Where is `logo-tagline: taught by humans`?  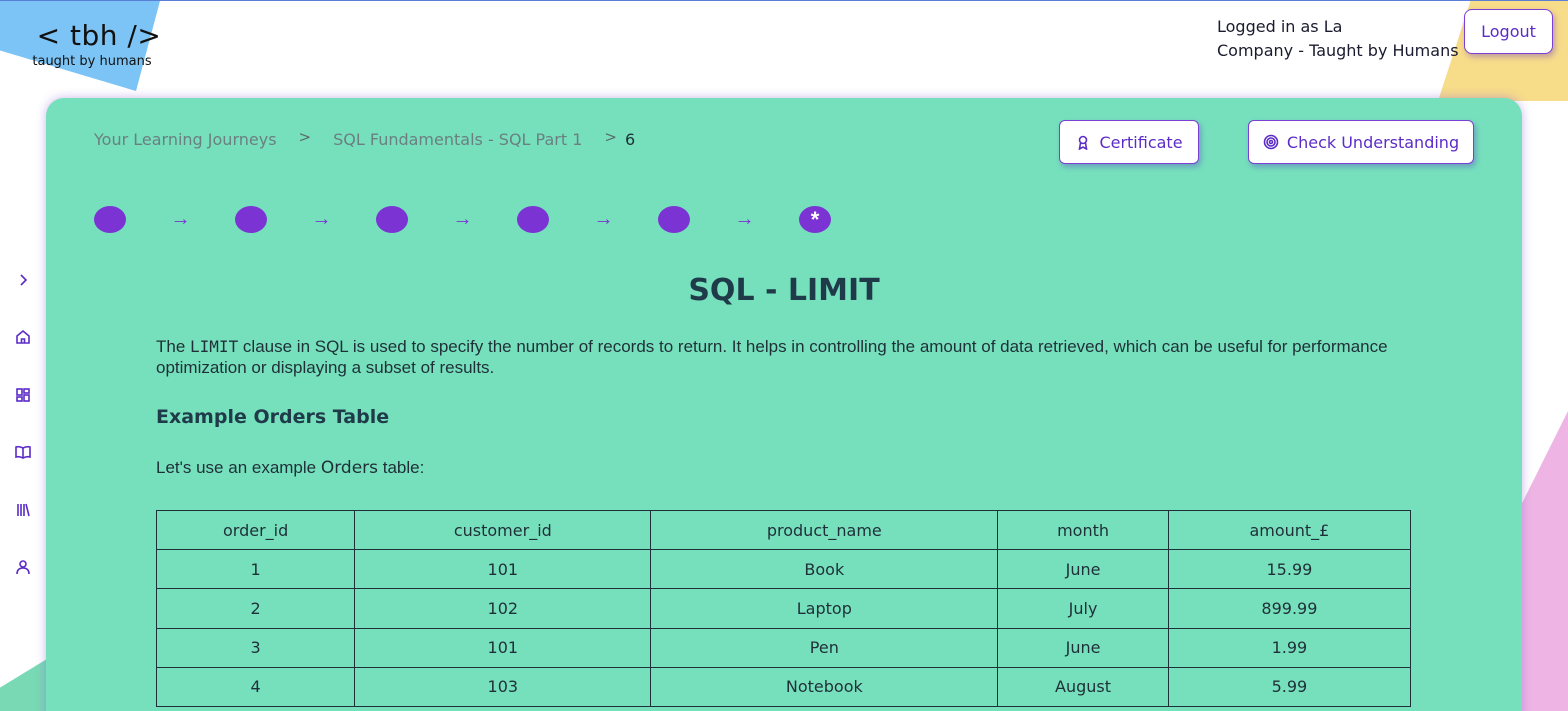 logo-tagline: taught by humans is located at coordinates (92, 61).